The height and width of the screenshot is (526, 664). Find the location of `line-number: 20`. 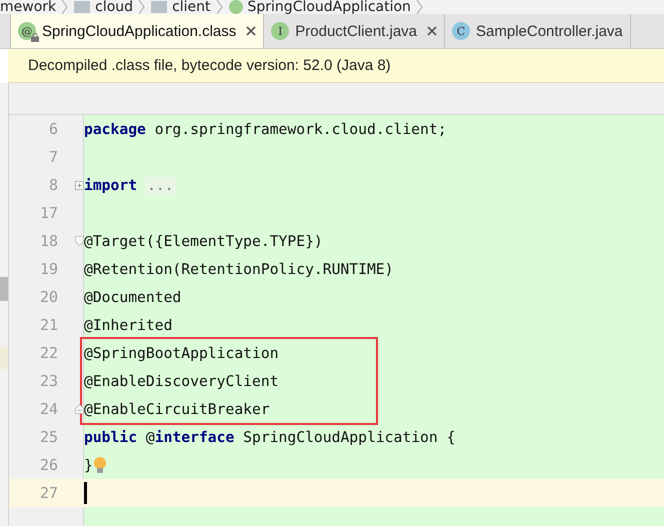

line-number: 20 is located at coordinates (48, 297).